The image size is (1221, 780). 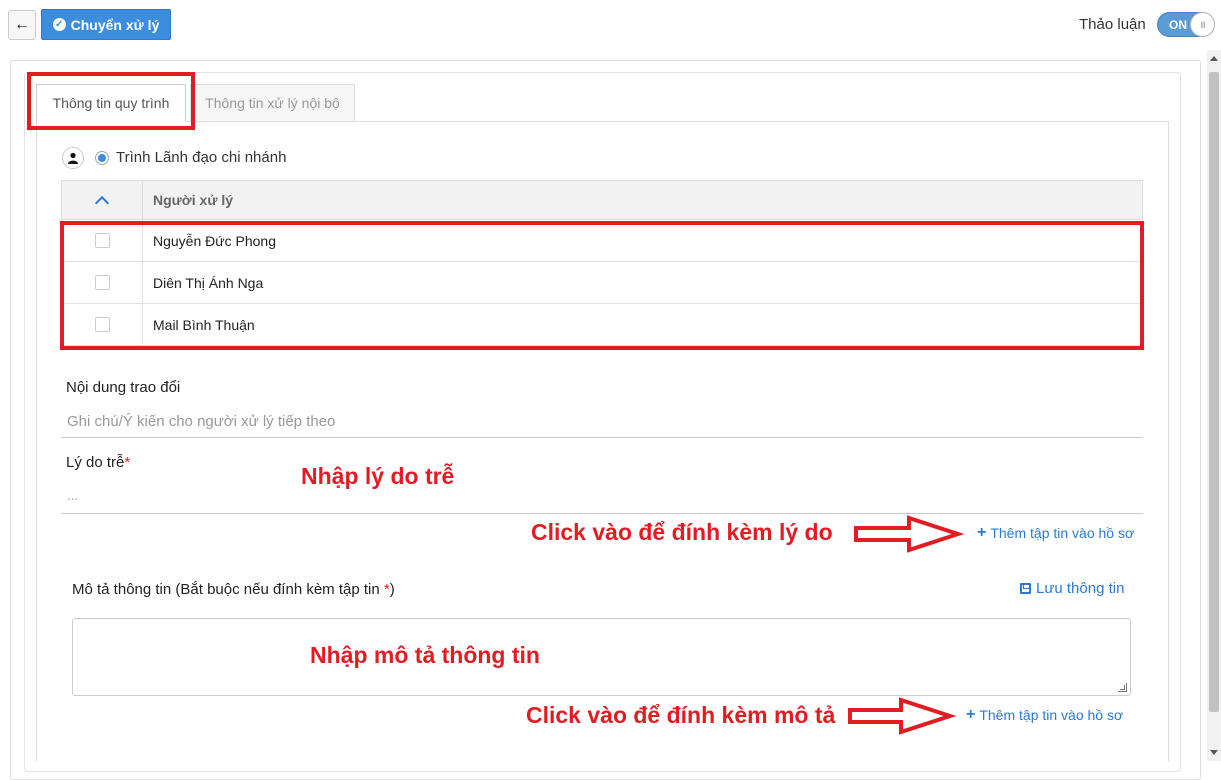 I want to click on description-label-end: ), so click(x=392, y=589).